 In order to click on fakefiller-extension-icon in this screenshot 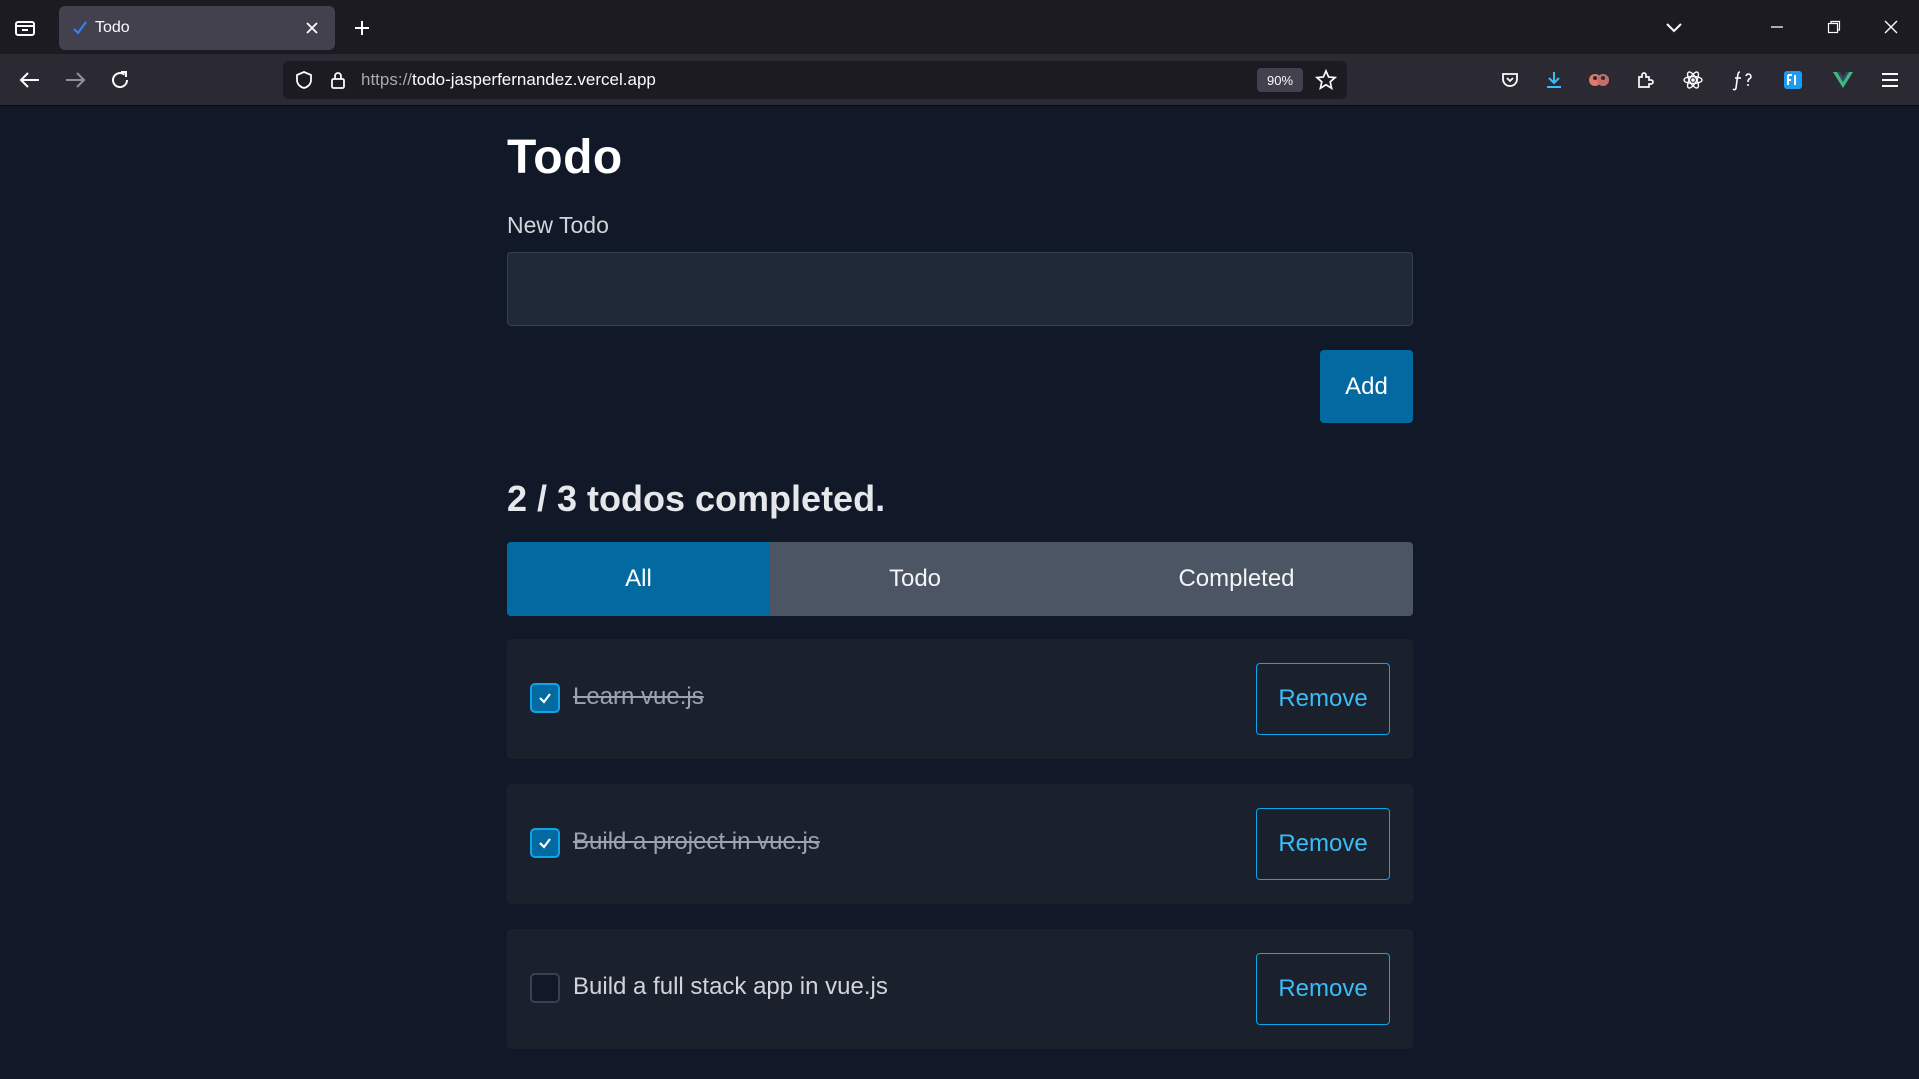, I will do `click(1793, 80)`.